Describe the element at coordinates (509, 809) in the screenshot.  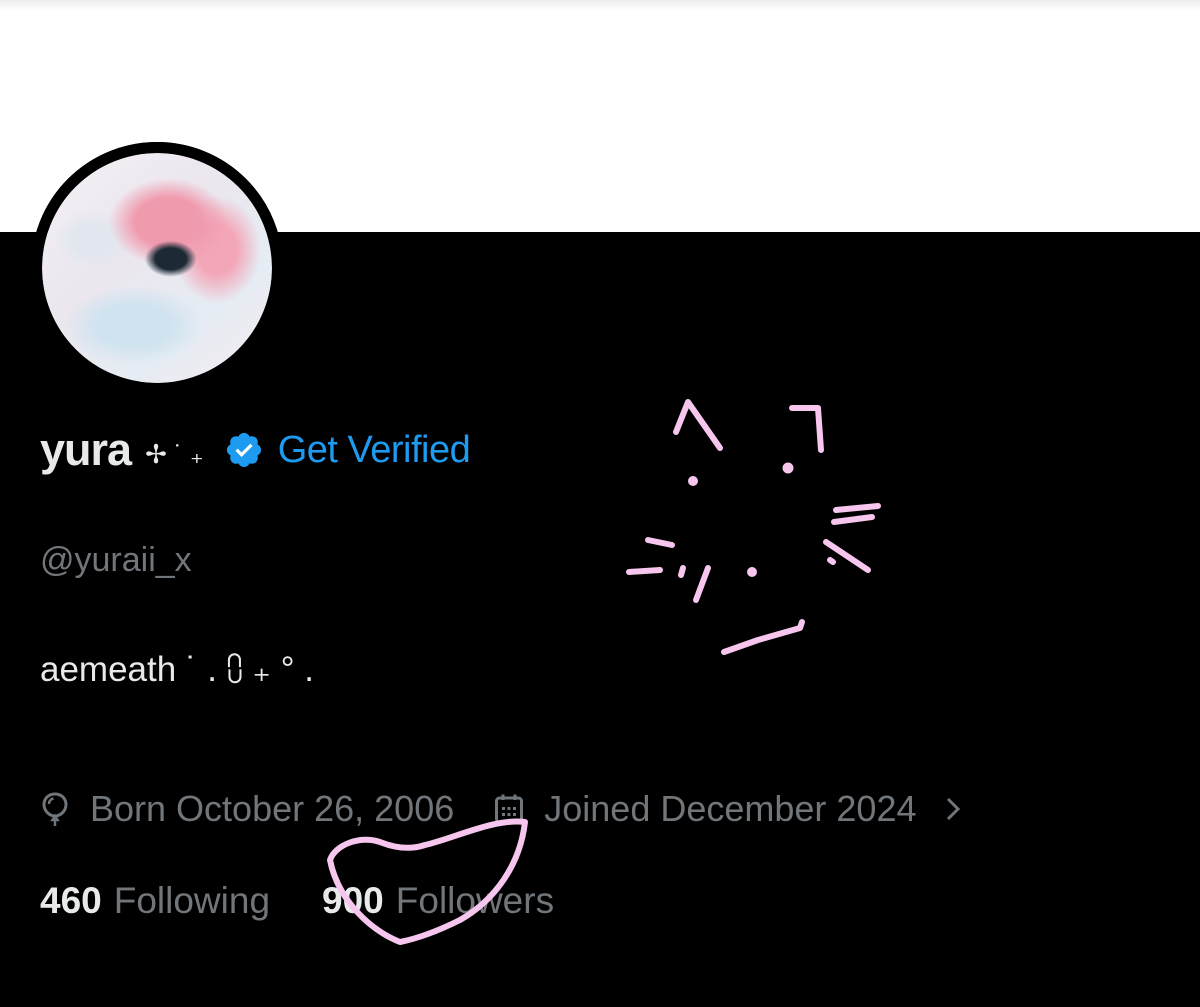
I see `calendar-icon` at that location.